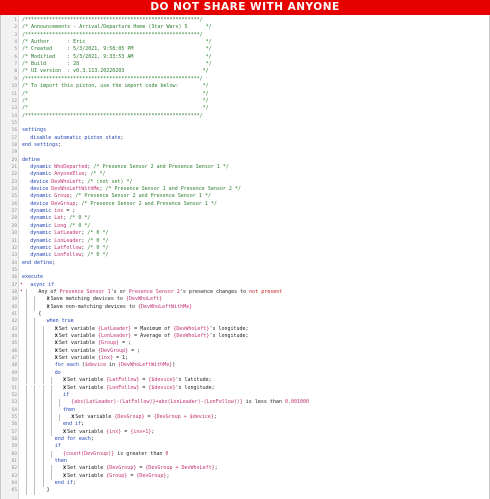 The height and width of the screenshot is (499, 490). I want to click on line-number: 34, so click(14, 262).